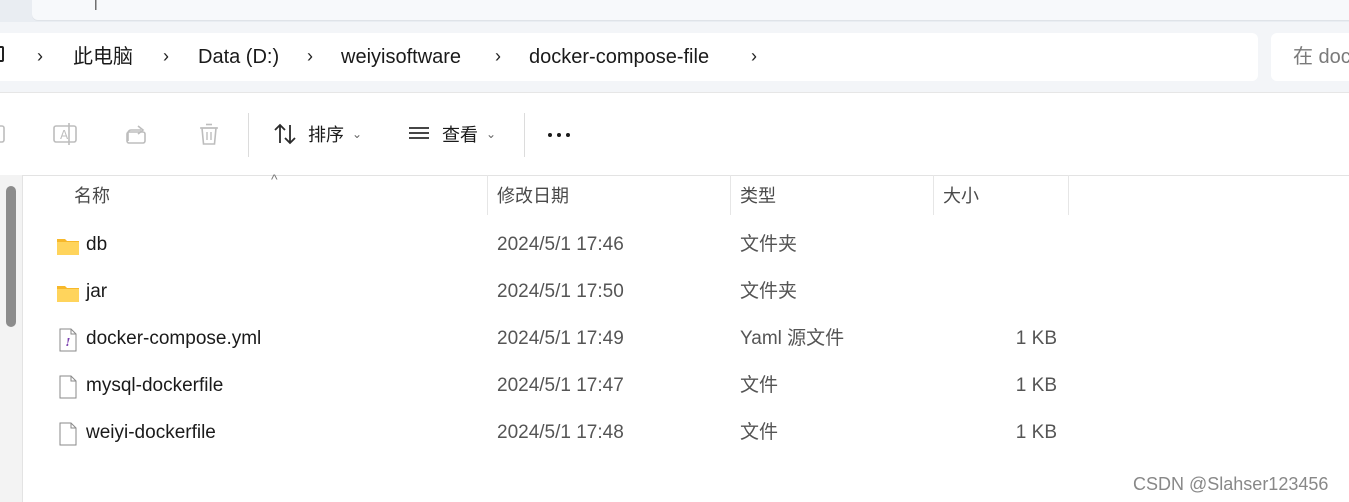 Image resolution: width=1349 pixels, height=502 pixels. Describe the element at coordinates (155, 385) in the screenshot. I see `file-name: mysql-dockerfile` at that location.